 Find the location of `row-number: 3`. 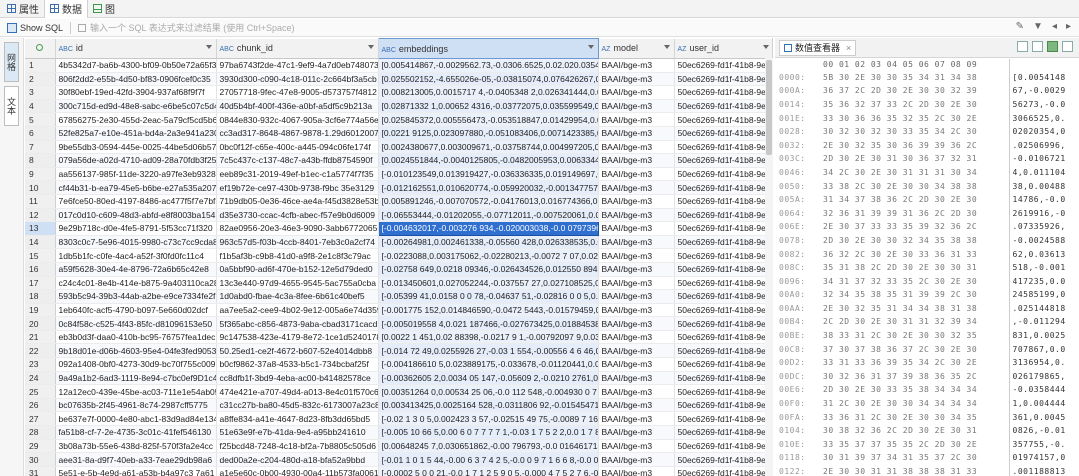

row-number: 3 is located at coordinates (40, 92).